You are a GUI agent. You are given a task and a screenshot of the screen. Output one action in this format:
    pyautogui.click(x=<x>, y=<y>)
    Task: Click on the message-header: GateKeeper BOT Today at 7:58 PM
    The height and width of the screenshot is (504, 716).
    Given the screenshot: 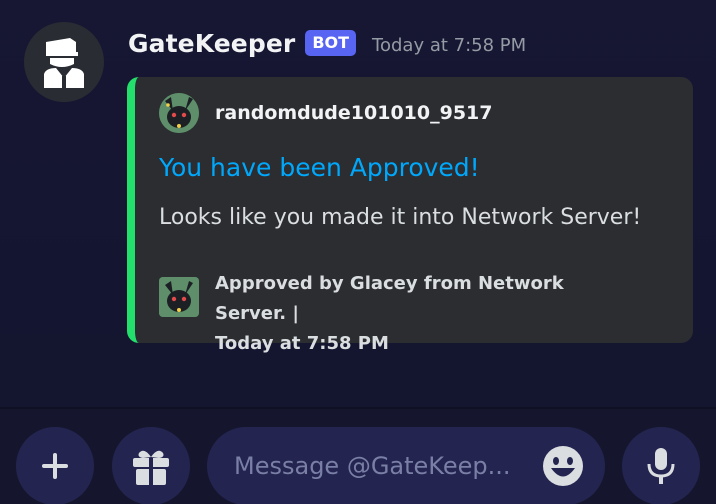 What is the action you would take?
    pyautogui.click(x=327, y=43)
    